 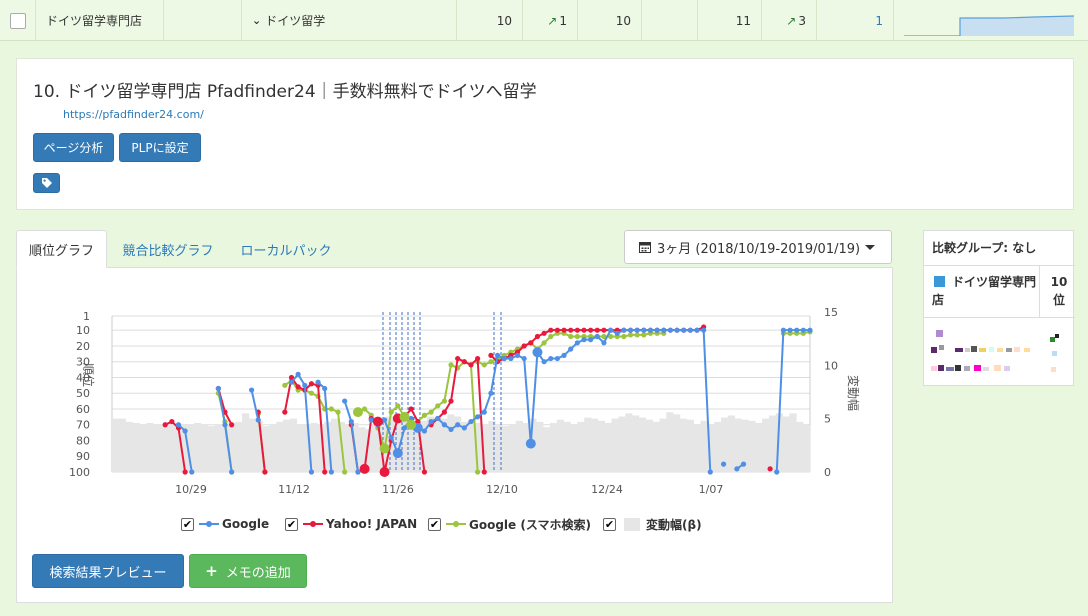 What do you see at coordinates (855, 20) in the screenshot?
I see `count-cell: 1` at bounding box center [855, 20].